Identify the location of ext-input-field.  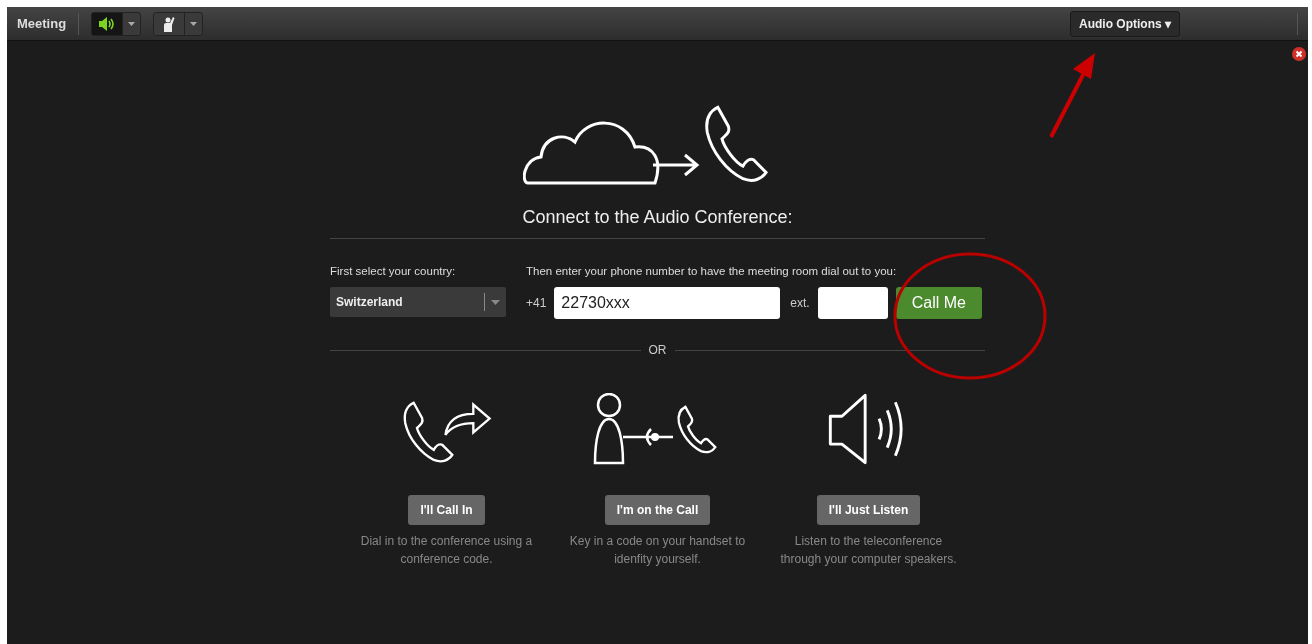
(852, 303).